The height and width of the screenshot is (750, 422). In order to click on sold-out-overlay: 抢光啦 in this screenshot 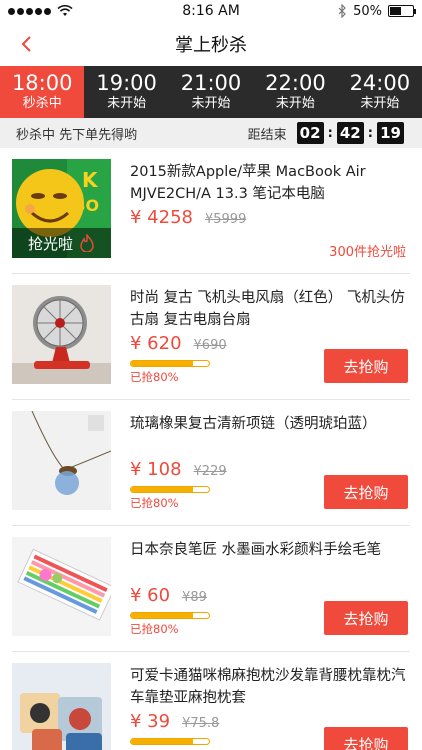, I will do `click(61, 243)`.